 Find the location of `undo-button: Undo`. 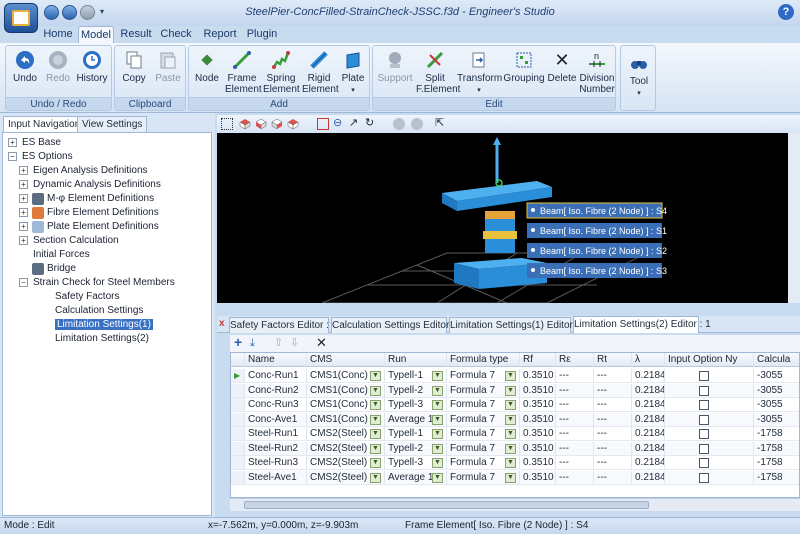

undo-button: Undo is located at coordinates (25, 66).